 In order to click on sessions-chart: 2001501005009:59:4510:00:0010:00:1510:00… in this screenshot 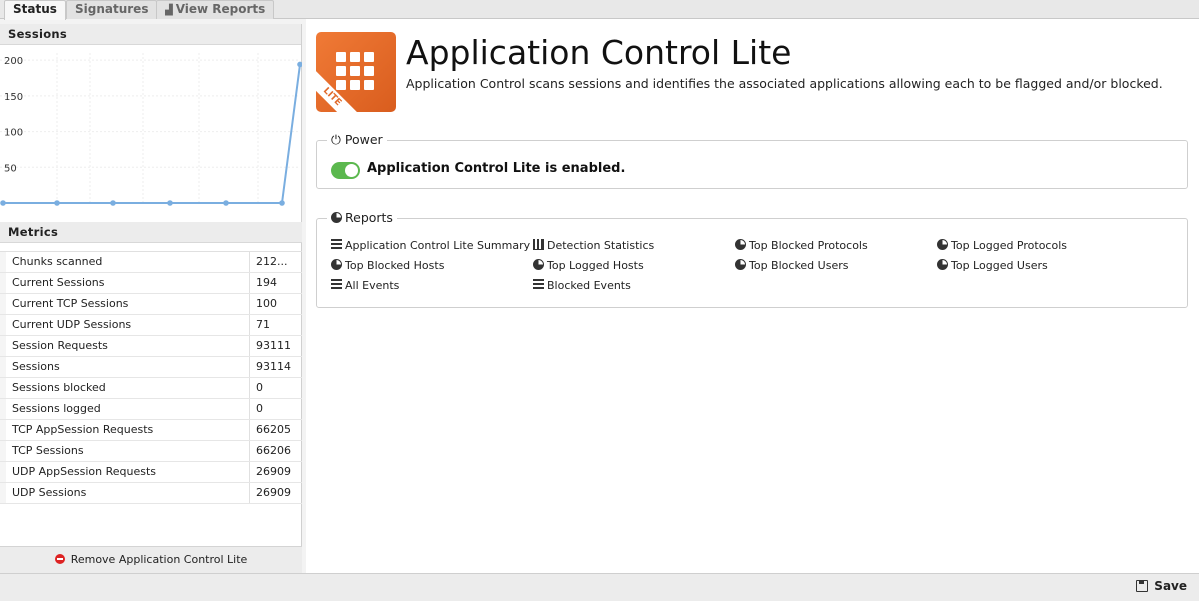, I will do `click(151, 133)`.